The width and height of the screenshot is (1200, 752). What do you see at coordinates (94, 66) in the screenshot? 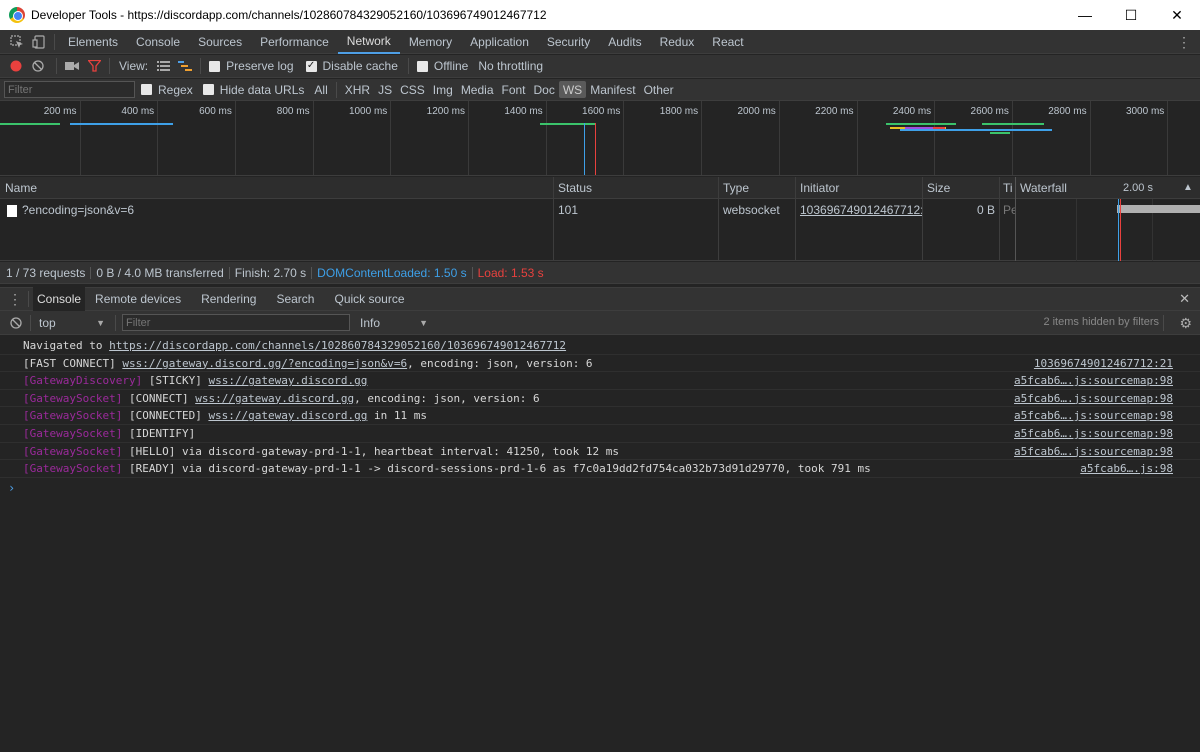
I see `filter-icon` at bounding box center [94, 66].